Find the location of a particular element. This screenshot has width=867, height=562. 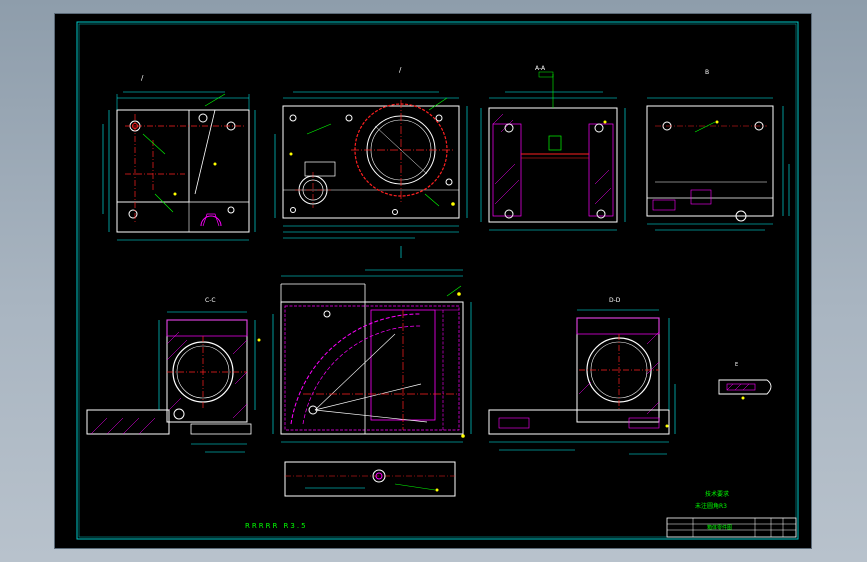

view-label-top-left: / is located at coordinates (142, 78).